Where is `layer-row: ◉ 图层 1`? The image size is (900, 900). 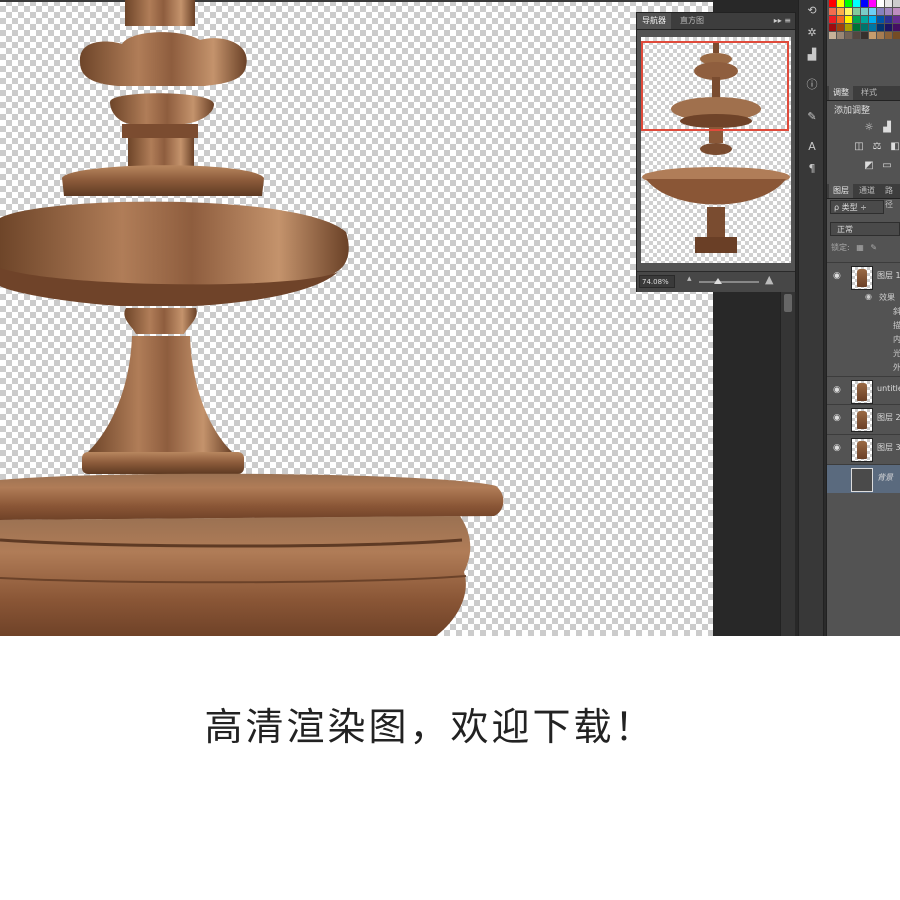
layer-row: ◉ 图层 1 is located at coordinates (863, 276).